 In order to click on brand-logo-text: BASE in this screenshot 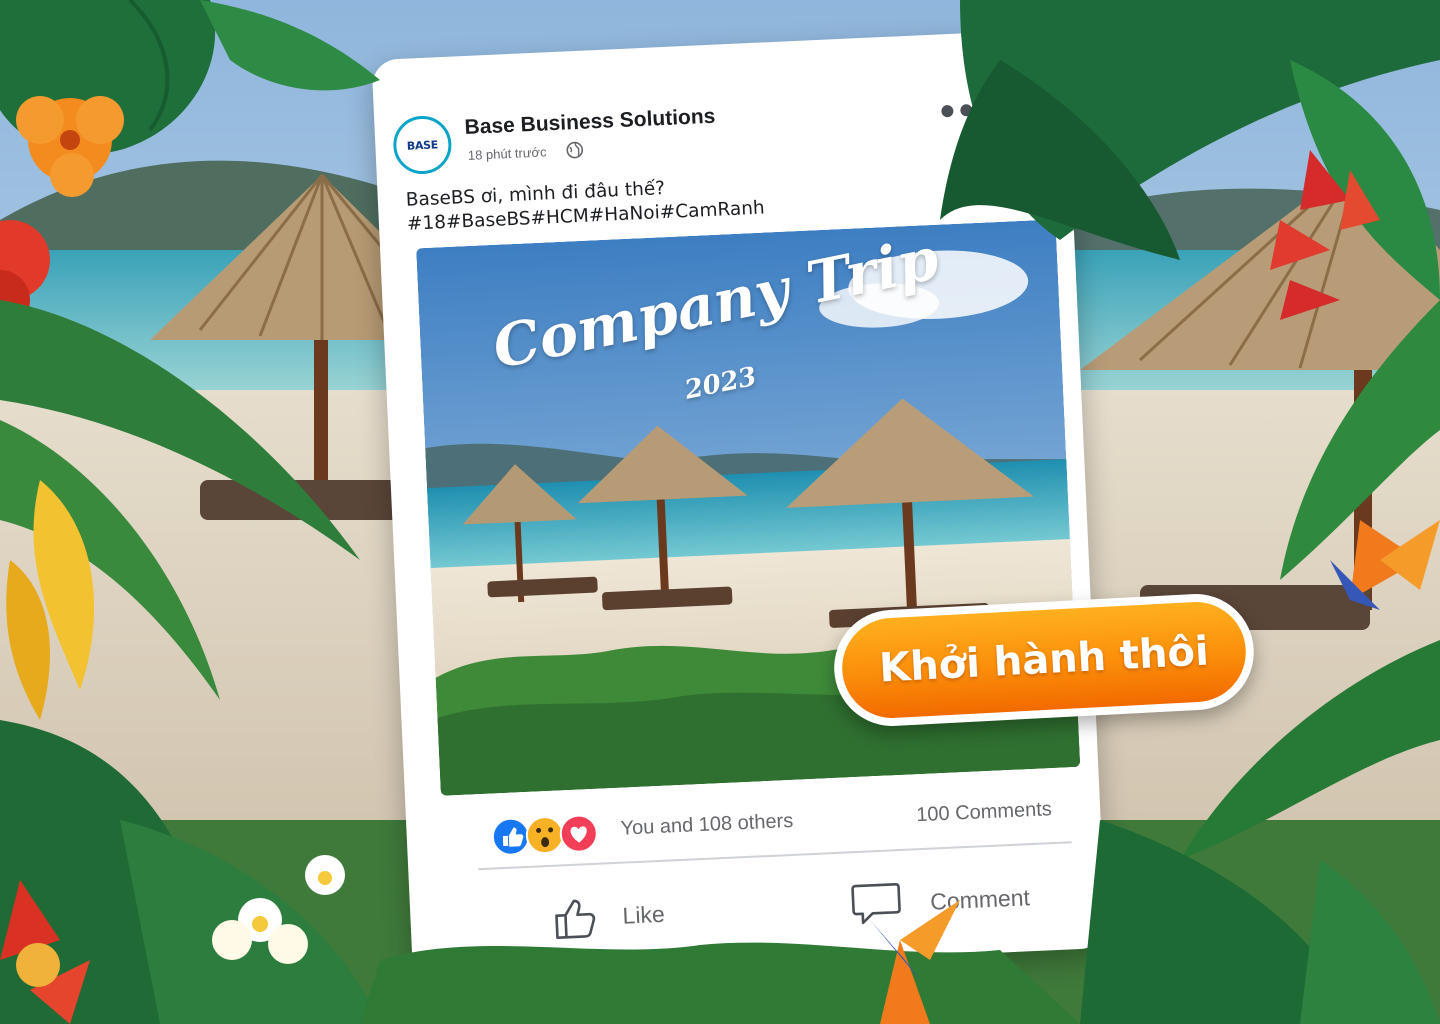, I will do `click(422, 145)`.